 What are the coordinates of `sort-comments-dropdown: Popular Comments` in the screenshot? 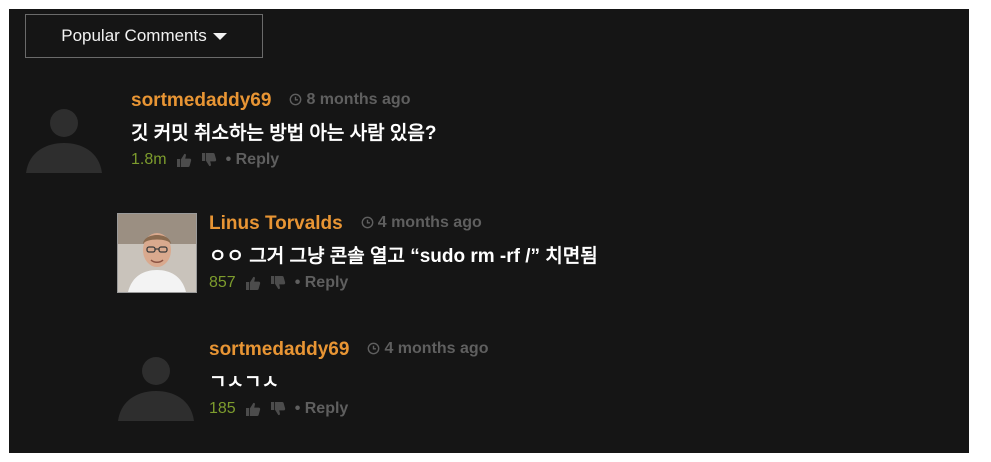 It's located at (144, 36).